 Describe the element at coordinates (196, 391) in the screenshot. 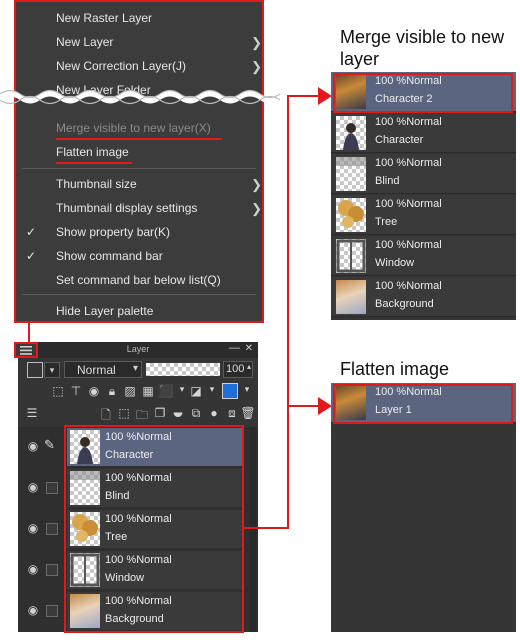

I see `clip-layer-icon: ◪` at that location.